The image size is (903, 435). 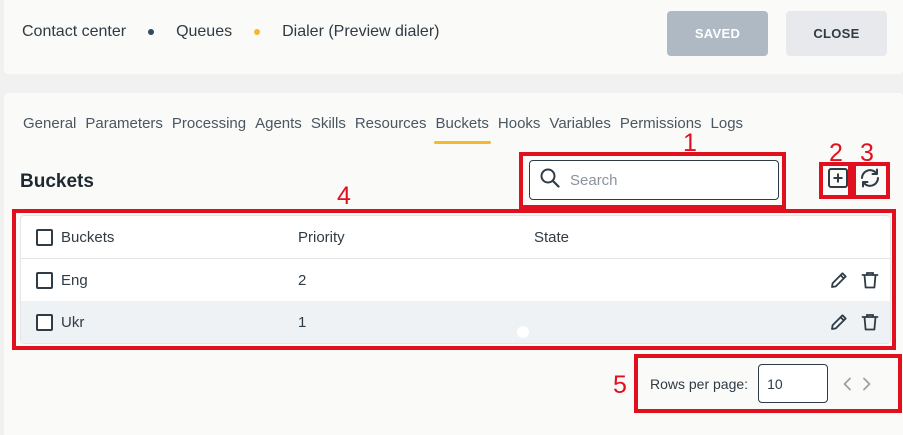 I want to click on search-field, so click(x=654, y=180).